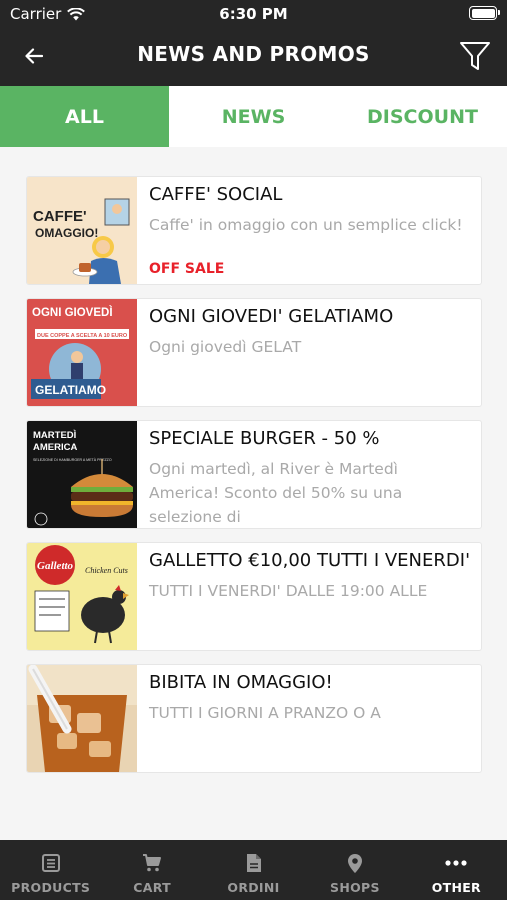 This screenshot has height=900, width=507. I want to click on tabbar-label: CART, so click(152, 887).